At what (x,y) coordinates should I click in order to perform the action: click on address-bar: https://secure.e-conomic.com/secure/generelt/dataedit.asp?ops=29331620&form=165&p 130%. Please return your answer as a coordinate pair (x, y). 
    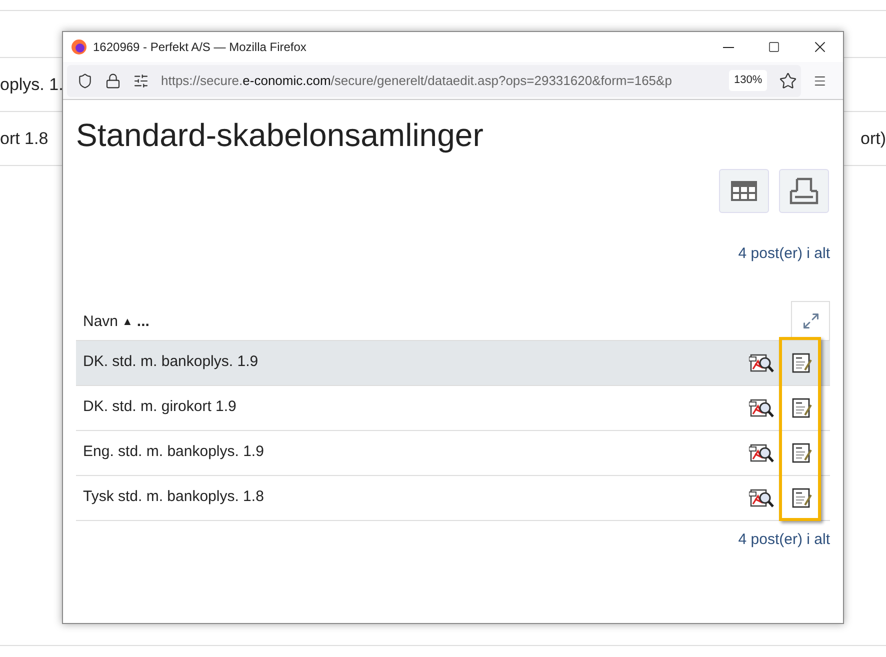
    Looking at the image, I should click on (434, 80).